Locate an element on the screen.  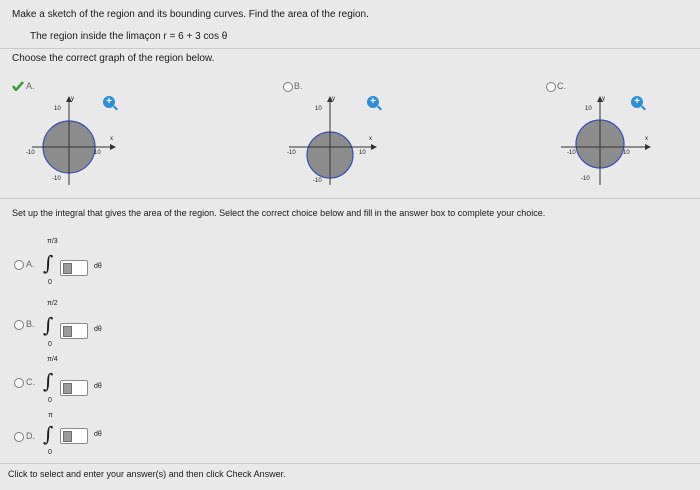
answer-box-b is located at coordinates (74, 331).